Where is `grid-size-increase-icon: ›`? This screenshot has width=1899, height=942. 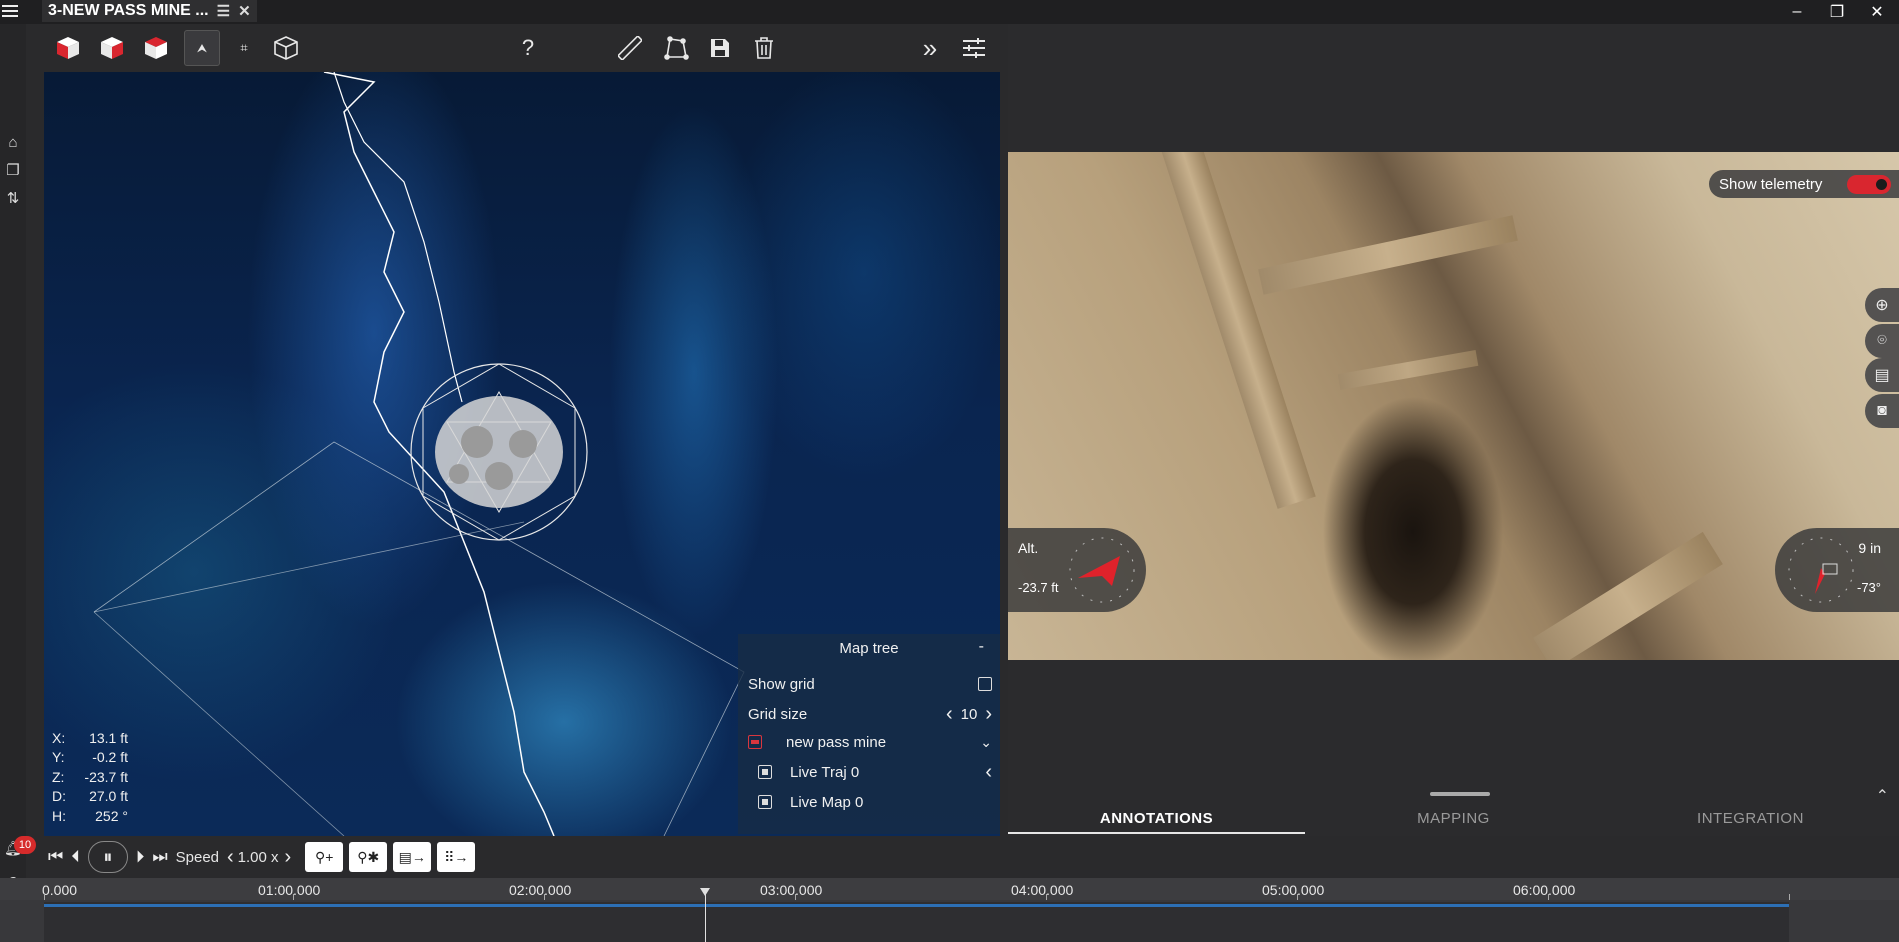
grid-size-increase-icon: › is located at coordinates (988, 714).